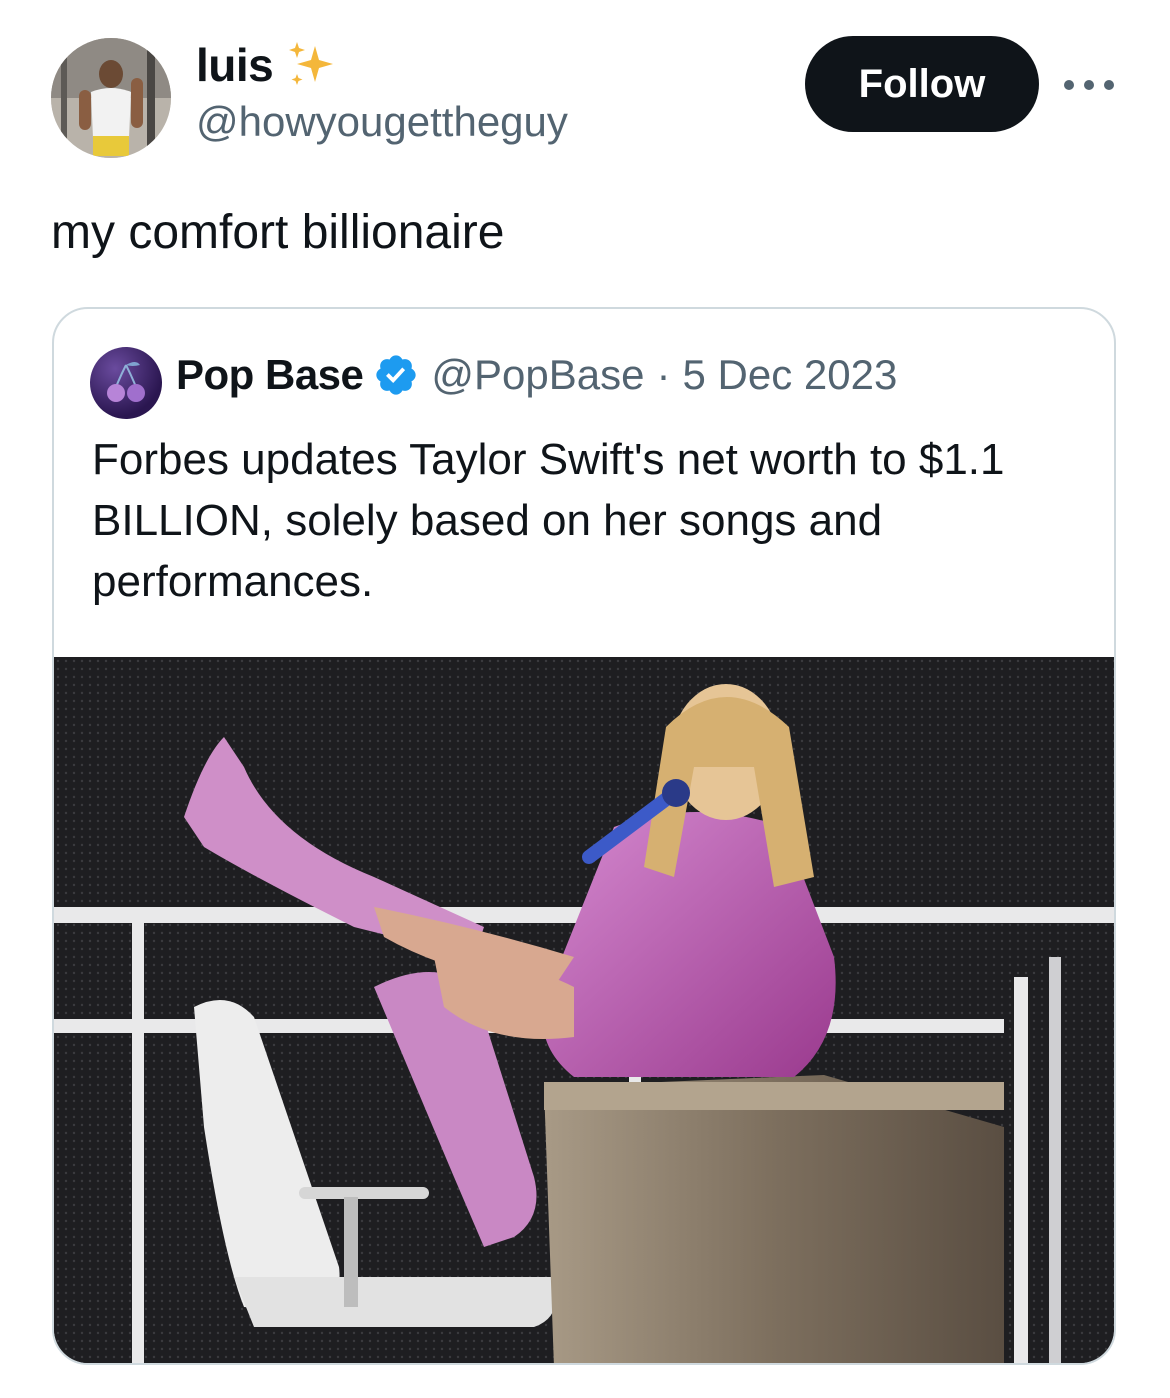 The image size is (1170, 1398). I want to click on author-handle: @howyougettheguy, so click(382, 122).